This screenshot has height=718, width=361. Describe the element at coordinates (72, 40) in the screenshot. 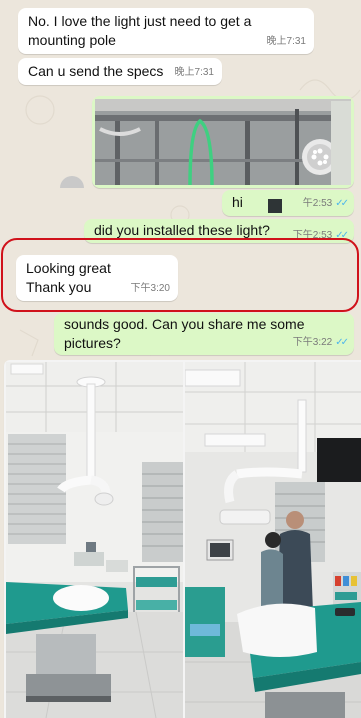

I see `message-text: mounting pole` at that location.